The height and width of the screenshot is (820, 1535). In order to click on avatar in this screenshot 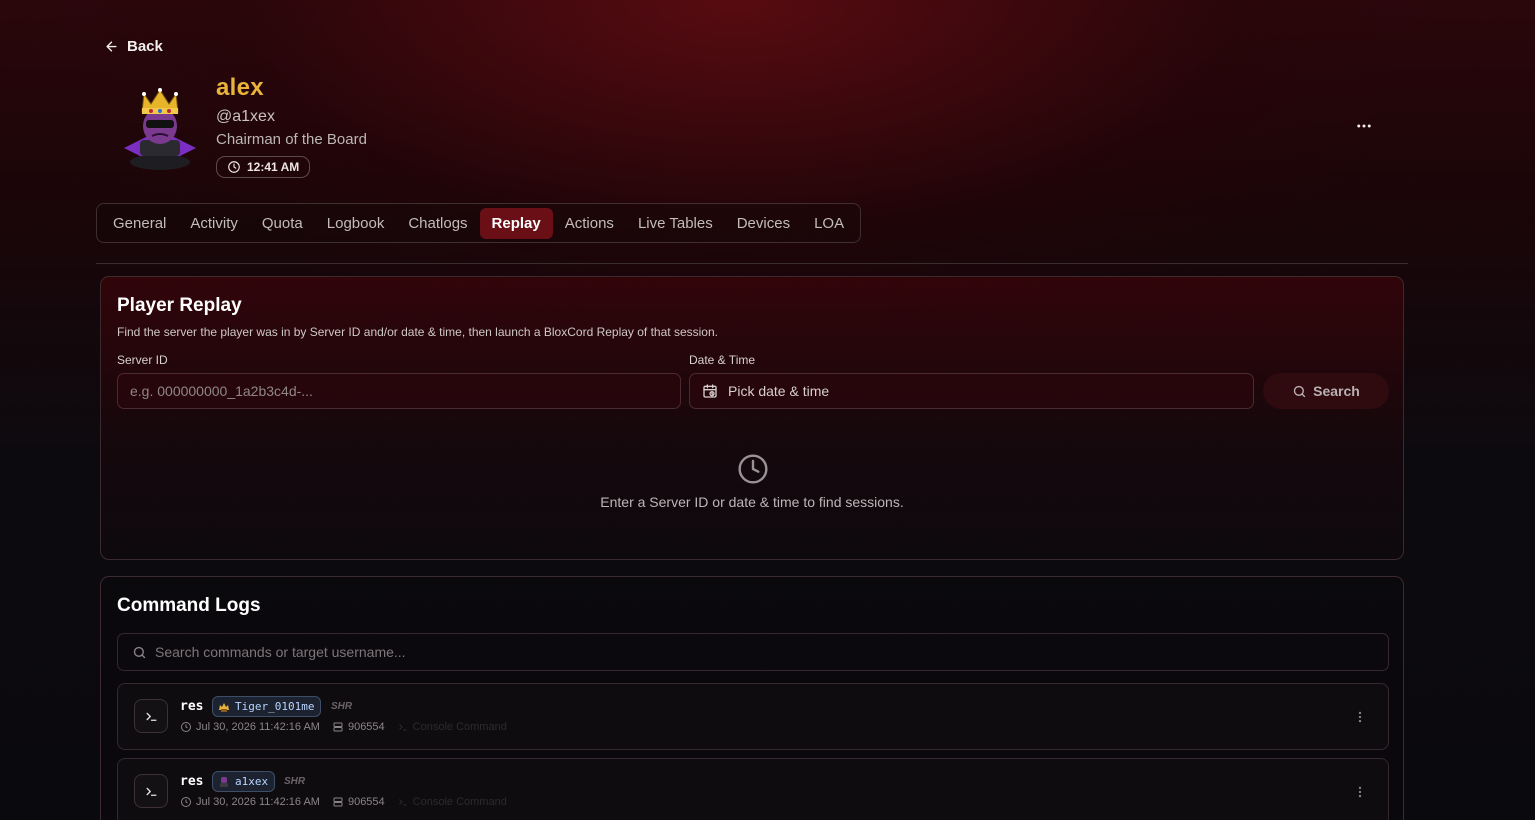, I will do `click(160, 128)`.